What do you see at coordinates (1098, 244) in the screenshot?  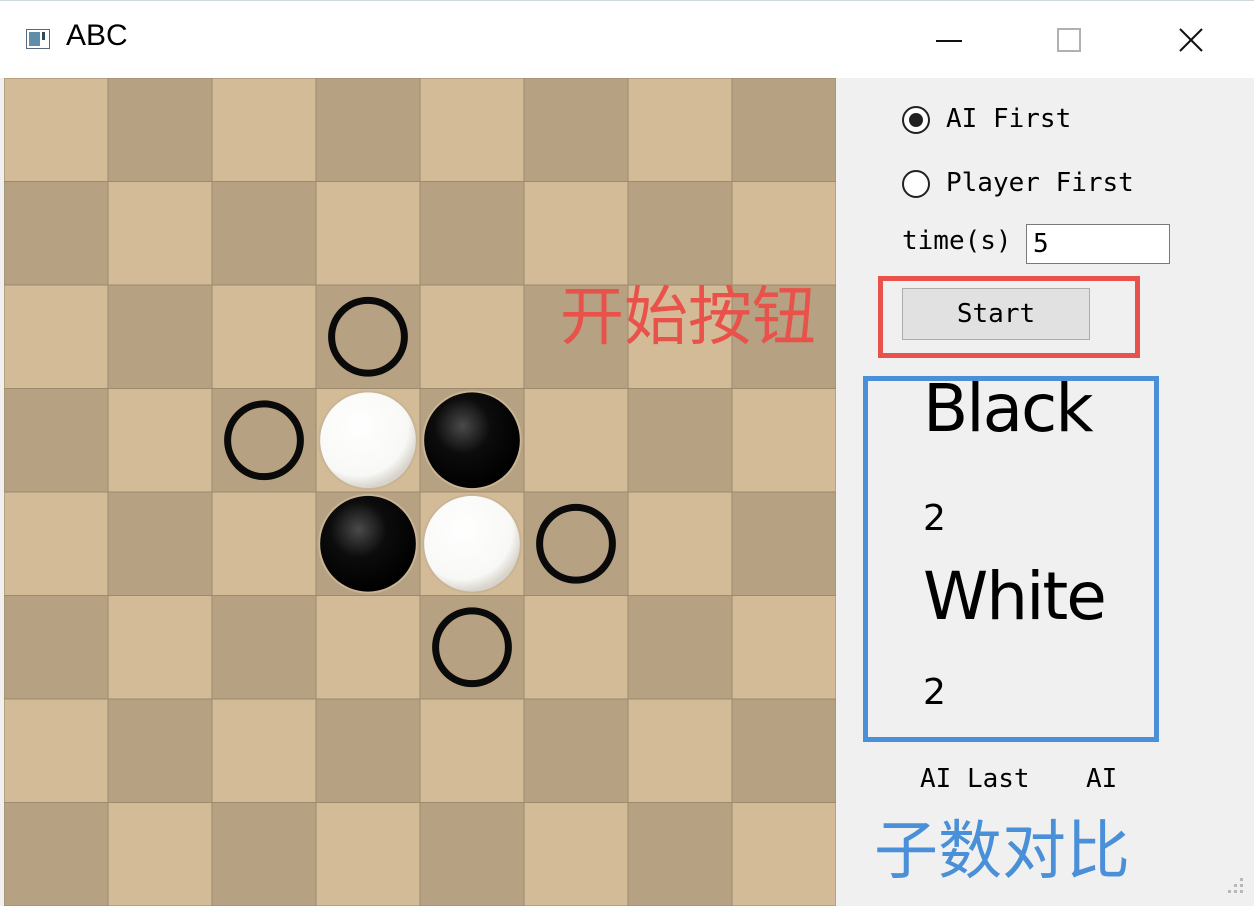 I see `time-input: 5` at bounding box center [1098, 244].